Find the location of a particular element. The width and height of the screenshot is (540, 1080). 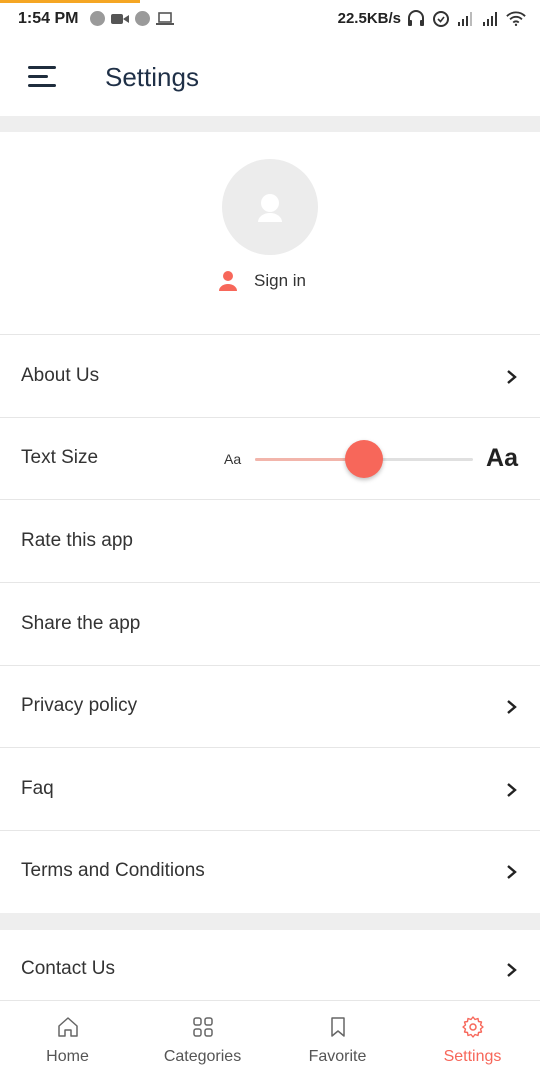

rate-app-label: Rate this app is located at coordinates (77, 540).